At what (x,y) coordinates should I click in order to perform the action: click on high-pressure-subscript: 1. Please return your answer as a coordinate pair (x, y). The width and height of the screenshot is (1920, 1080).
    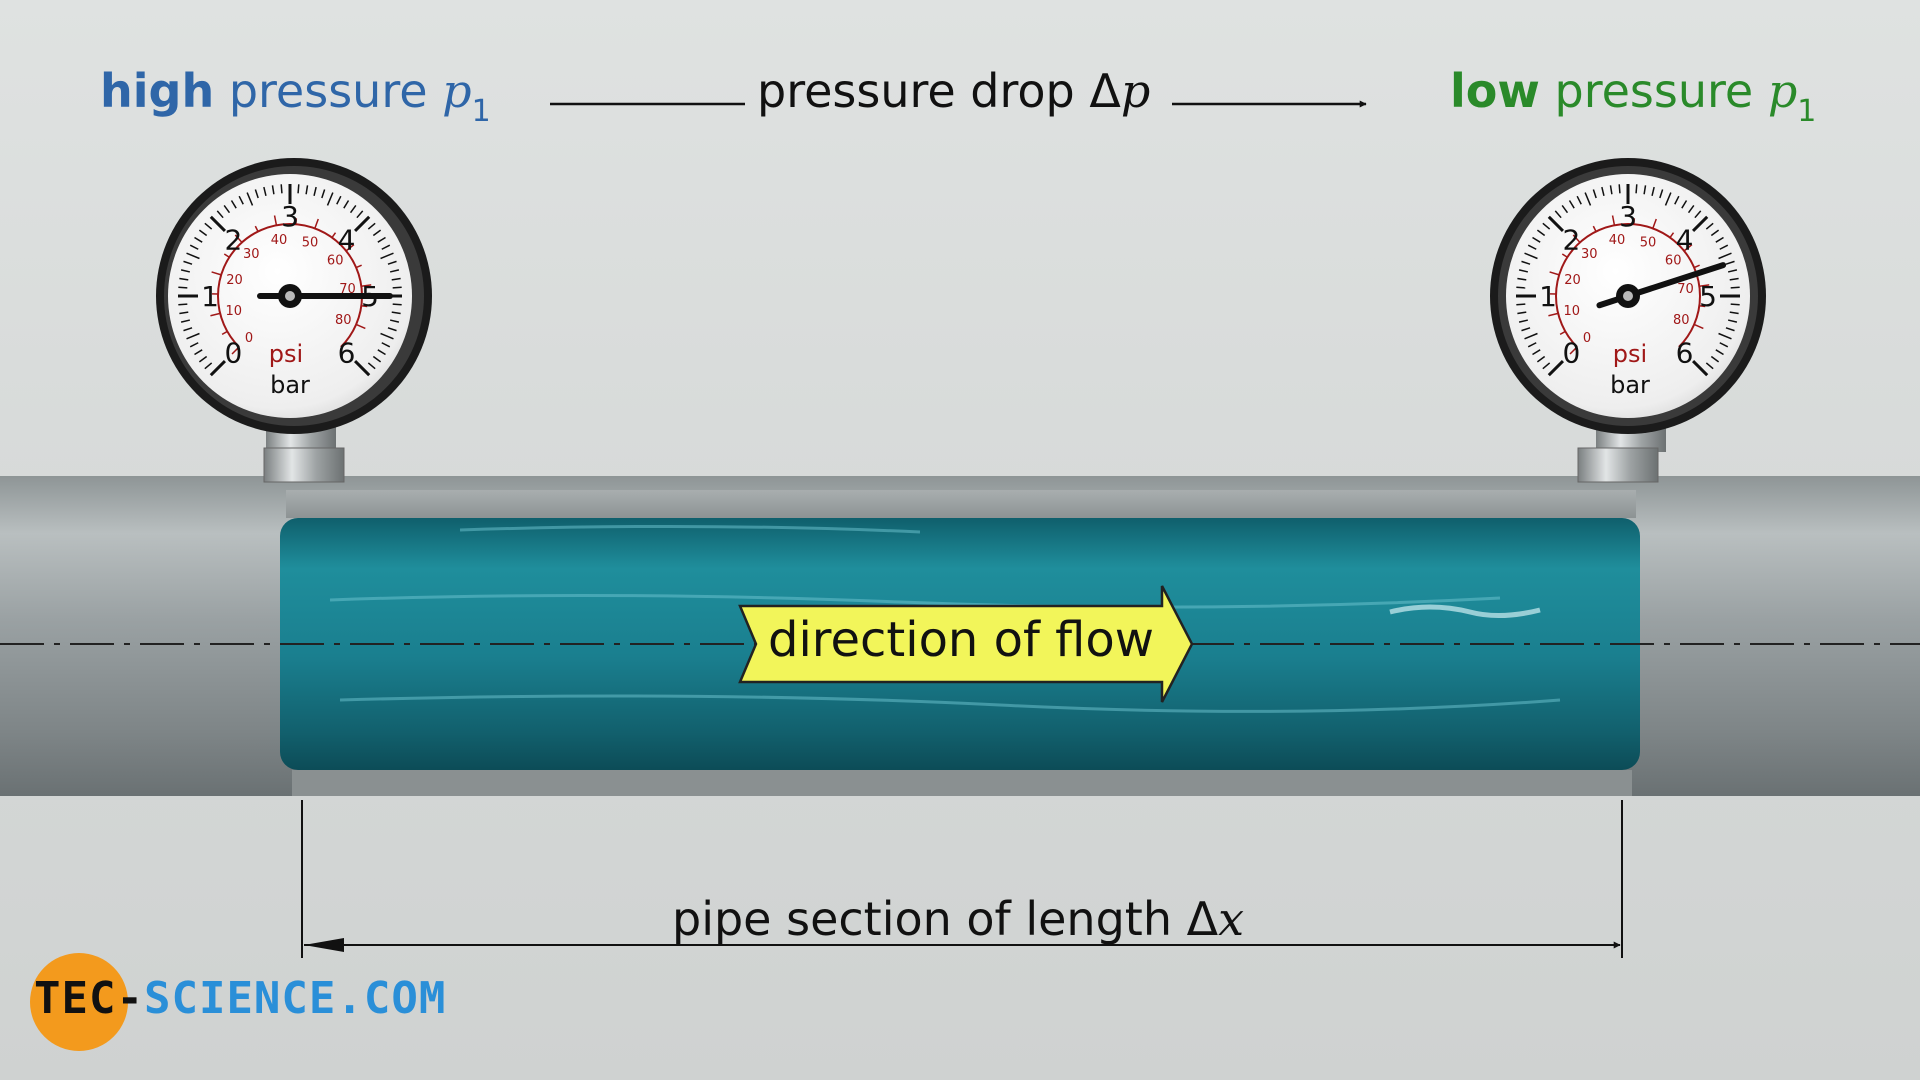
    Looking at the image, I should click on (481, 111).